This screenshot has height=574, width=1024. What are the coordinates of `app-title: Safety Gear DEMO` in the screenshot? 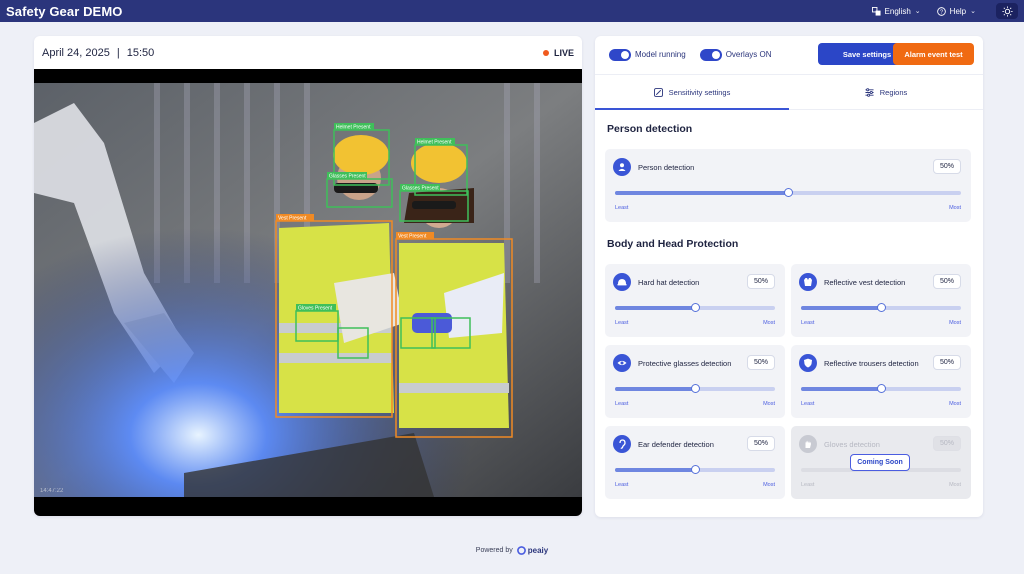 It's located at (64, 11).